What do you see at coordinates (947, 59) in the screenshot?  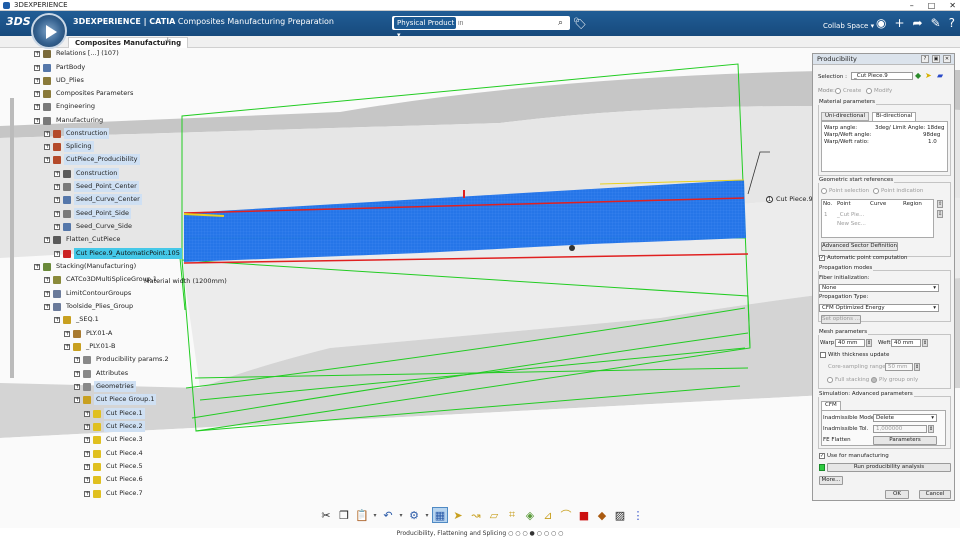 I see `panel-close-button: ✕` at bounding box center [947, 59].